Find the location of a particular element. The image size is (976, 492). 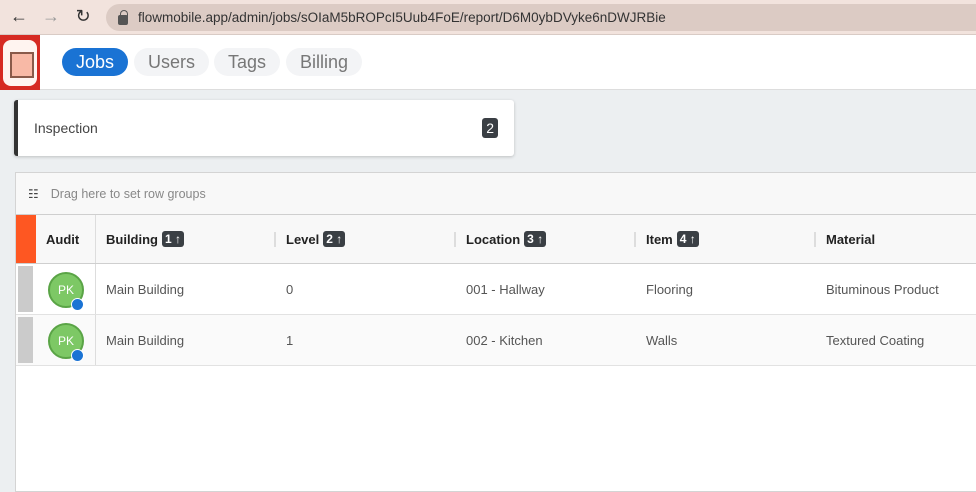

cell-item: Flooring is located at coordinates (669, 289).